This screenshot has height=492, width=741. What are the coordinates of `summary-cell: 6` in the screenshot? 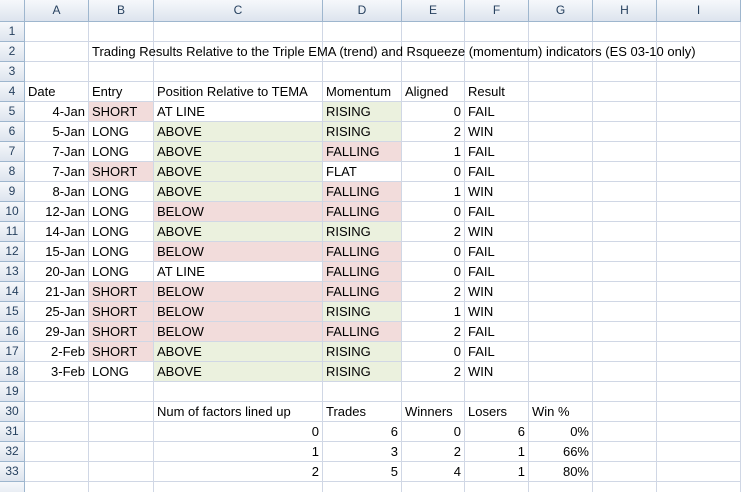 It's located at (497, 432).